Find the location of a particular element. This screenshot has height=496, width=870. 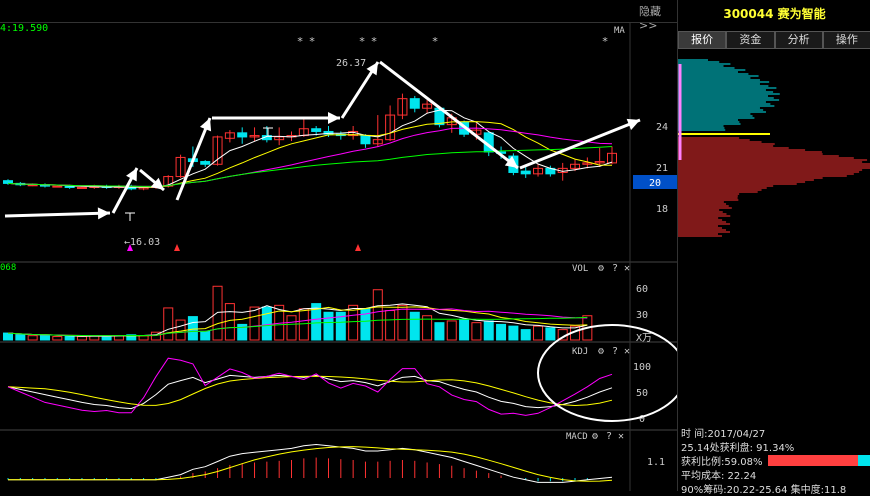

kdj-j-line is located at coordinates (310, 386).